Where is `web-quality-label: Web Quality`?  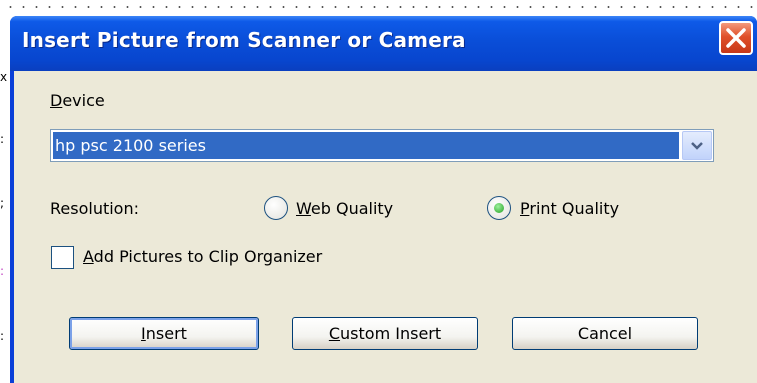
web-quality-label: Web Quality is located at coordinates (344, 208).